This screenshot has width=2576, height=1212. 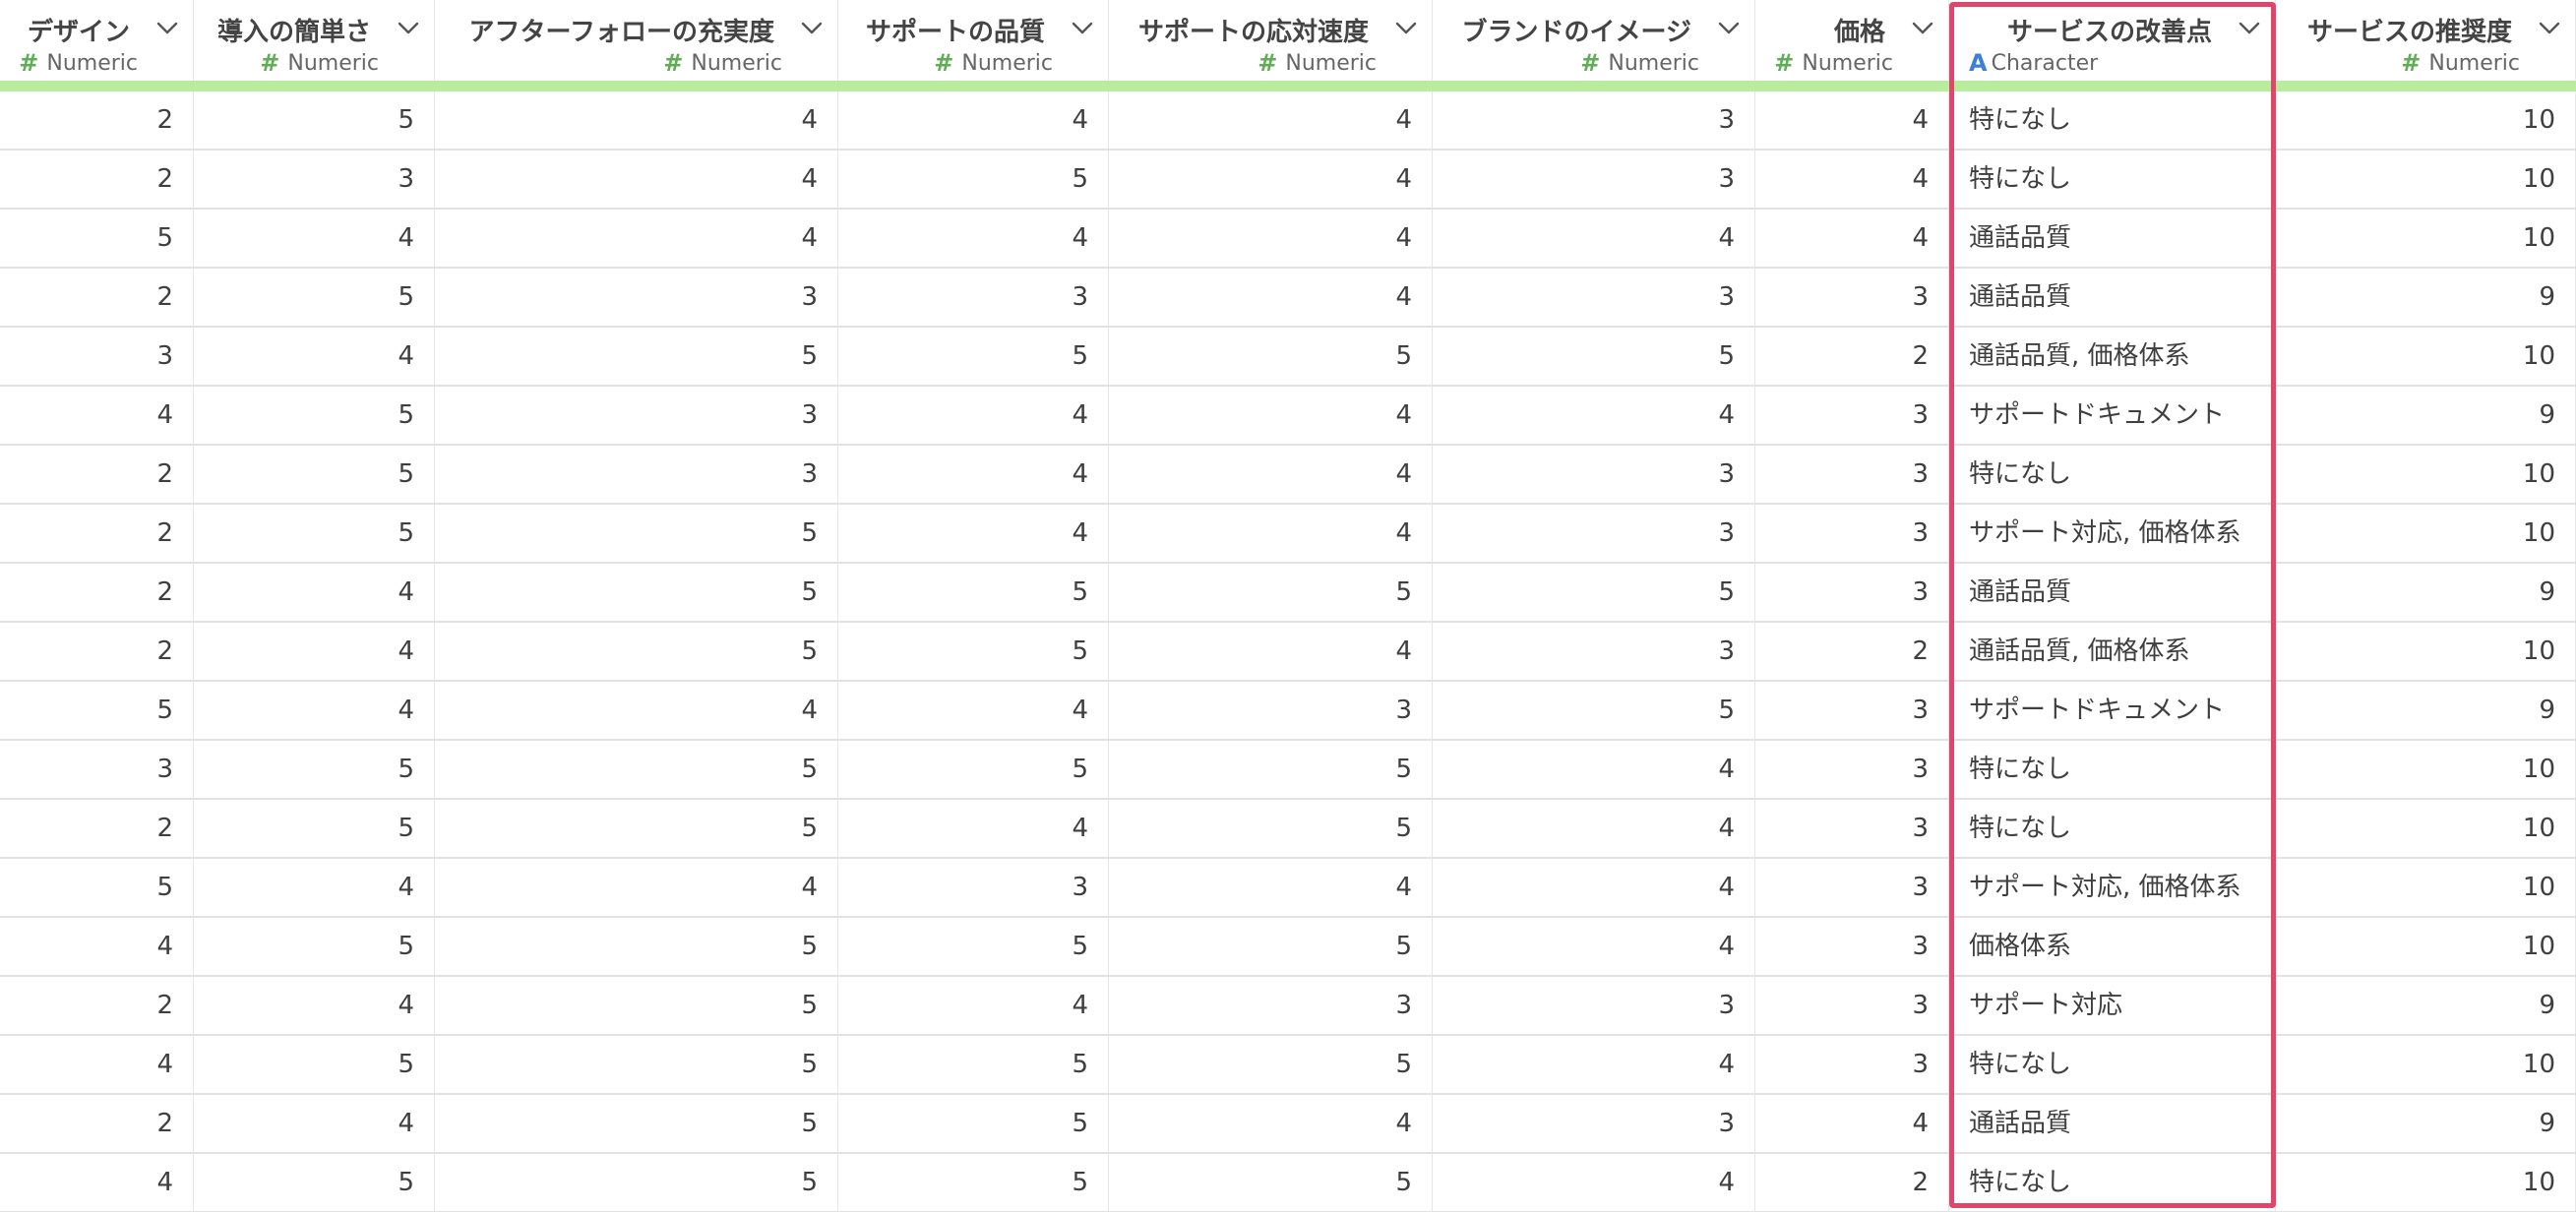 I want to click on column-header-5: サポートの応対速度 # Numeric, so click(x=1271, y=40).